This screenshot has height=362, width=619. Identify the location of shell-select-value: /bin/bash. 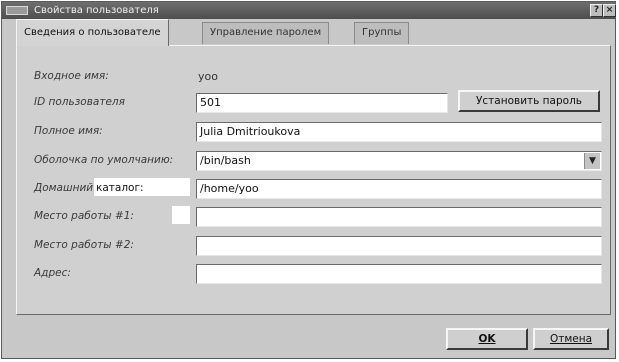
(225, 160).